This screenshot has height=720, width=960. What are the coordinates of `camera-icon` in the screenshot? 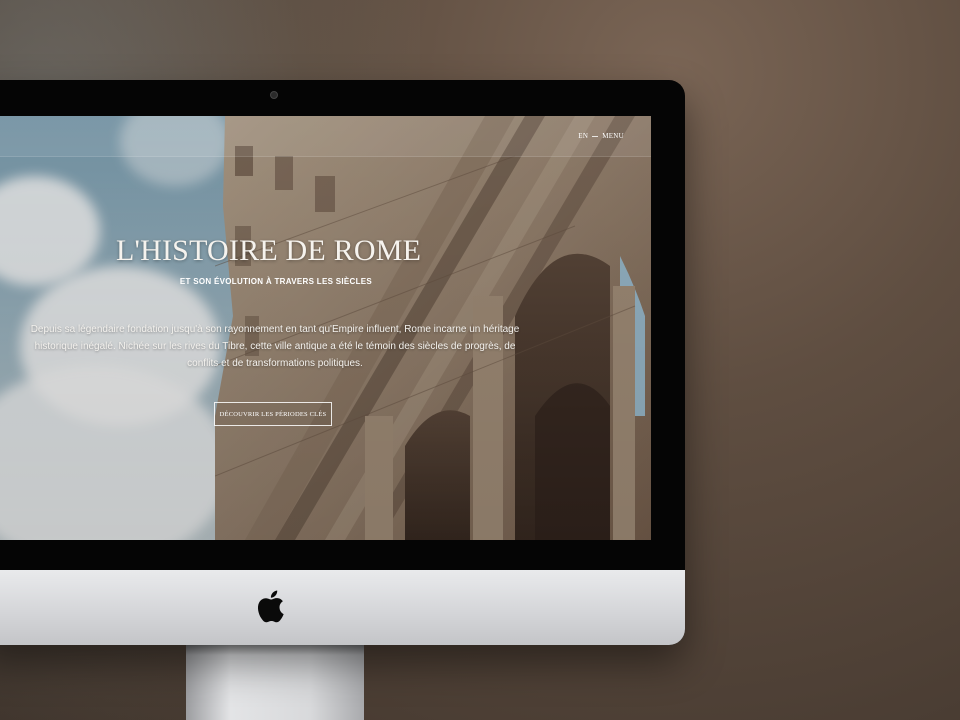 It's located at (274, 95).